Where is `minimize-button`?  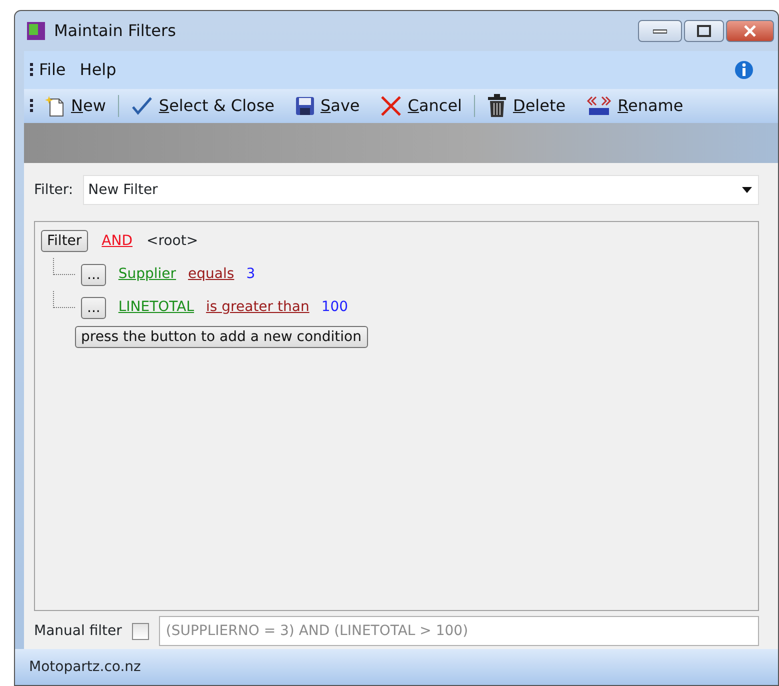 minimize-button is located at coordinates (660, 31).